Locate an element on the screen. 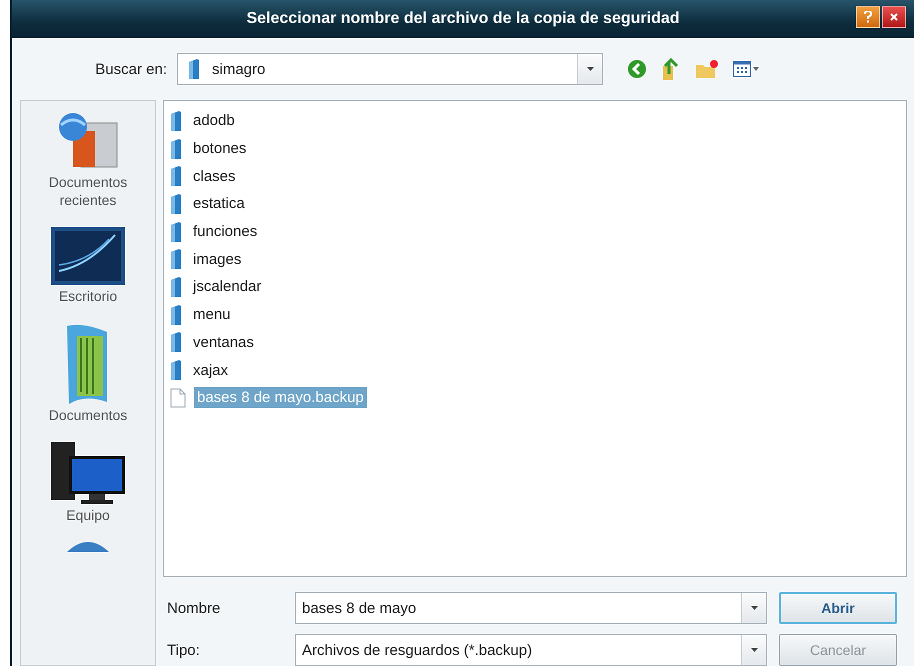 The image size is (914, 666). open-button: Abrir is located at coordinates (838, 608).